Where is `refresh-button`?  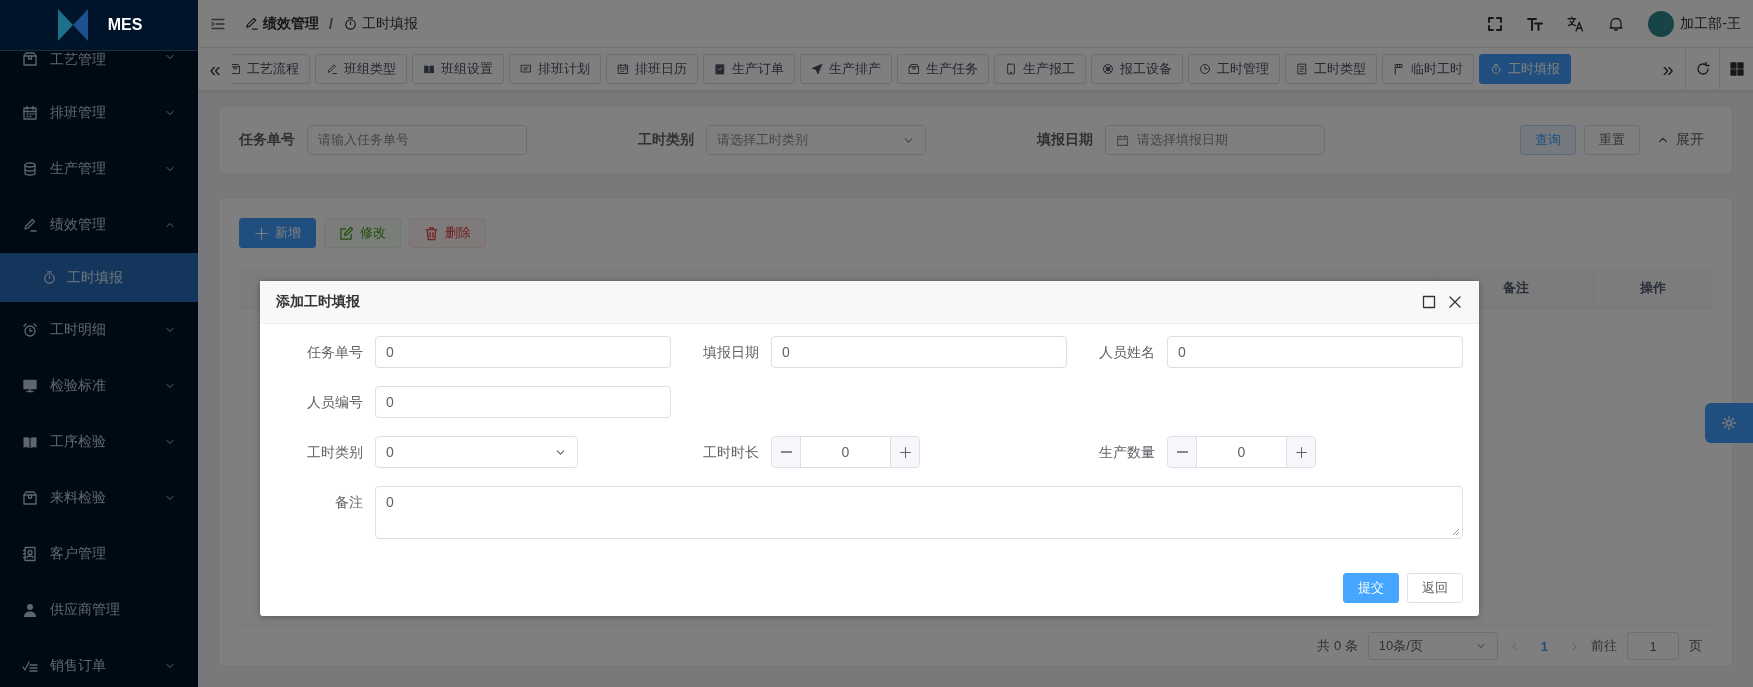
refresh-button is located at coordinates (1702, 69).